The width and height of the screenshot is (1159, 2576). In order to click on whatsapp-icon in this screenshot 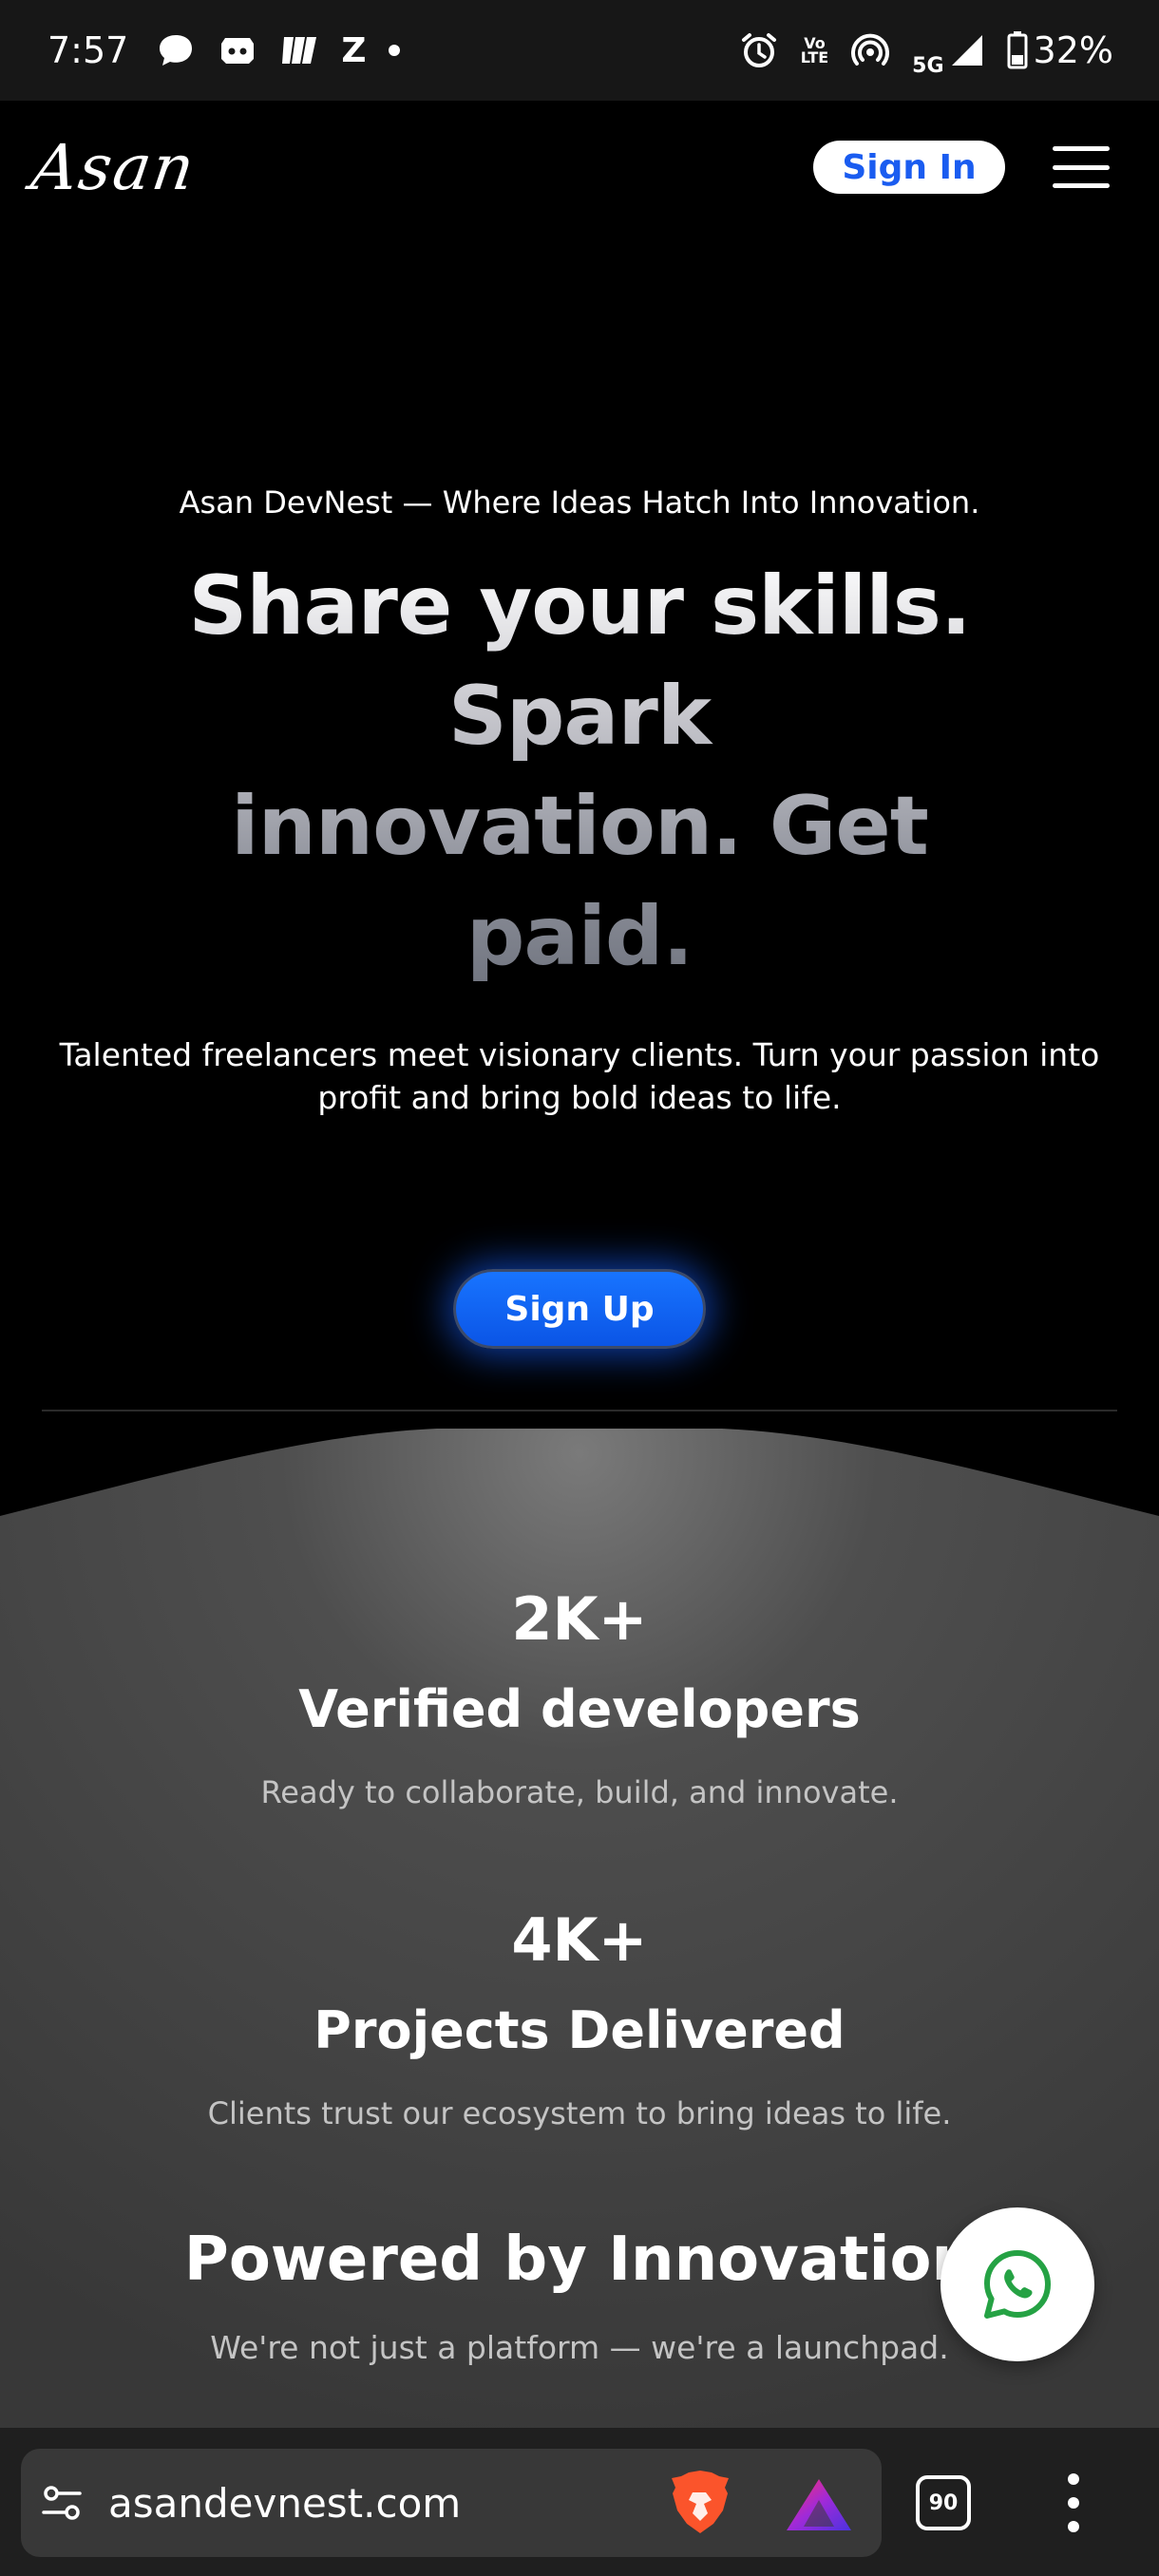, I will do `click(1017, 2284)`.